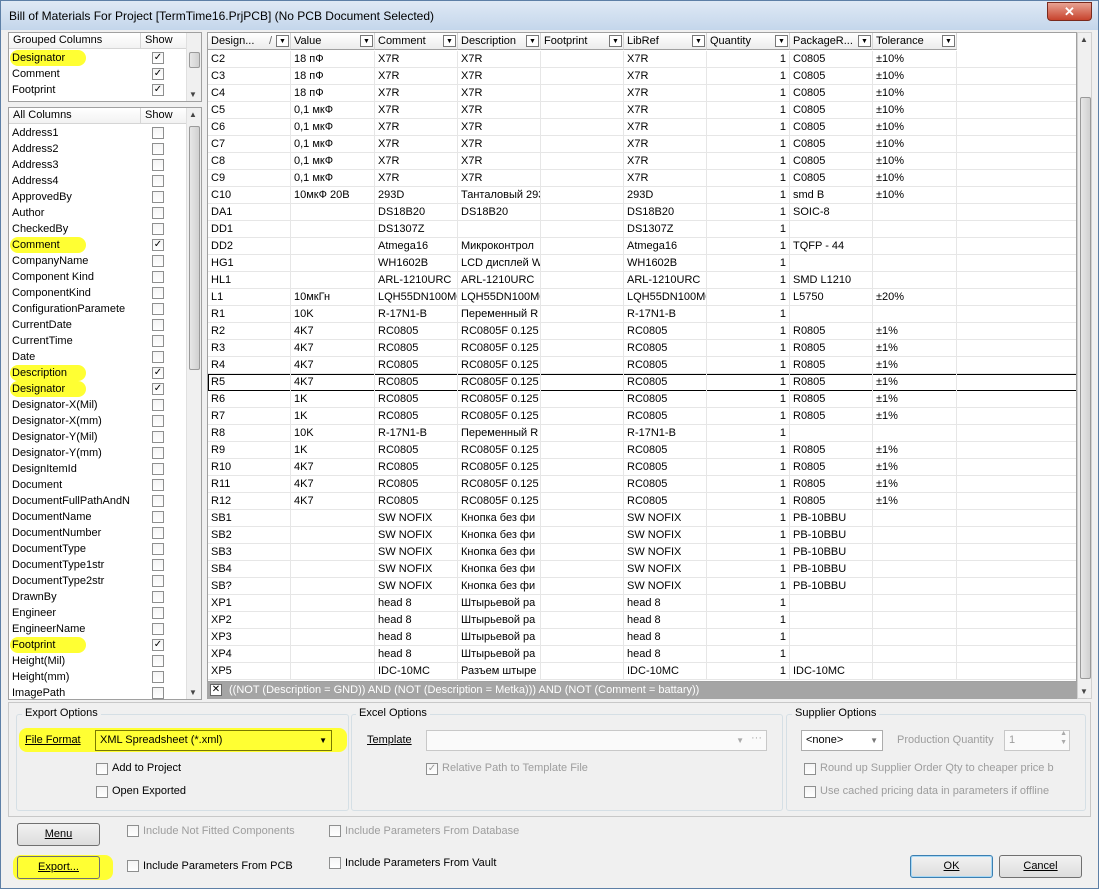 Image resolution: width=1099 pixels, height=889 pixels. What do you see at coordinates (73, 597) in the screenshot?
I see `column-item: DrawnBy` at bounding box center [73, 597].